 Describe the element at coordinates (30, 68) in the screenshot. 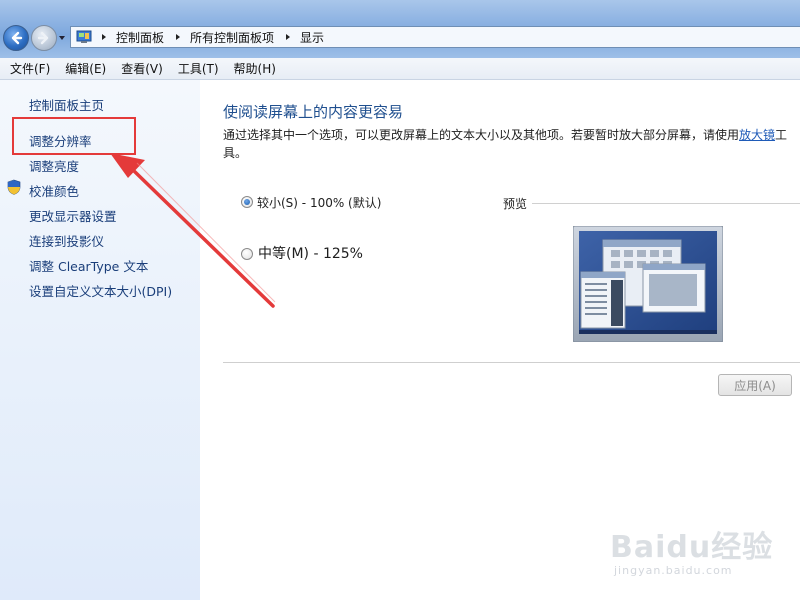

I see `menu-file: 文件(F)` at that location.